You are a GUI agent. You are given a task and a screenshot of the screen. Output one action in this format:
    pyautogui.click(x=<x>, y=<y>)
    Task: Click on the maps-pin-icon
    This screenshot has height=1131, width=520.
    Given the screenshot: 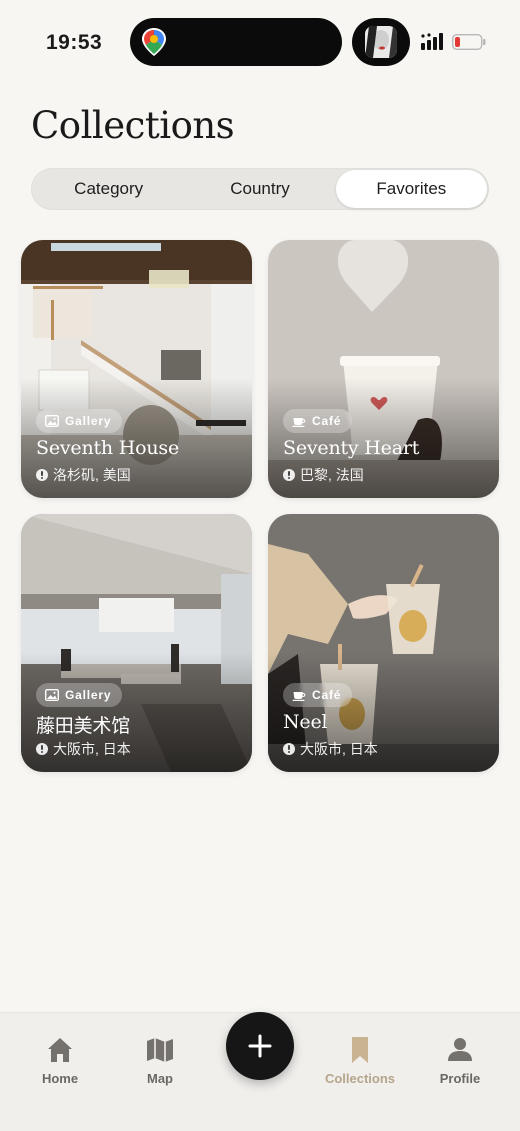 What is the action you would take?
    pyautogui.click(x=154, y=42)
    